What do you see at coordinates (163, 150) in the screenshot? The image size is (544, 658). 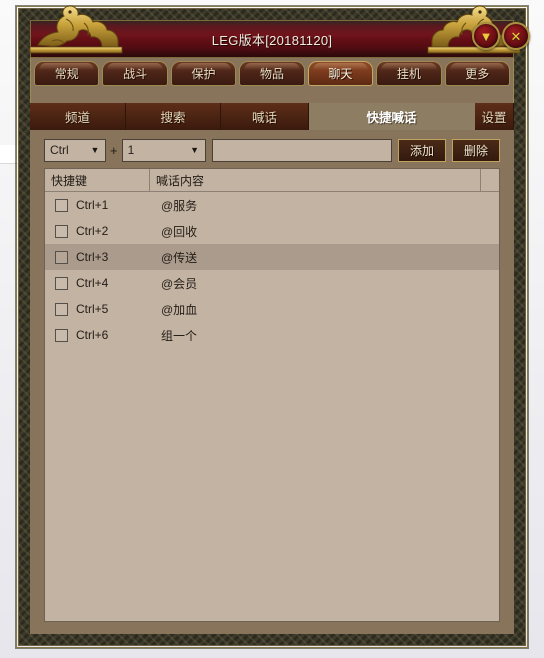 I see `key-select: 1 ▼` at bounding box center [163, 150].